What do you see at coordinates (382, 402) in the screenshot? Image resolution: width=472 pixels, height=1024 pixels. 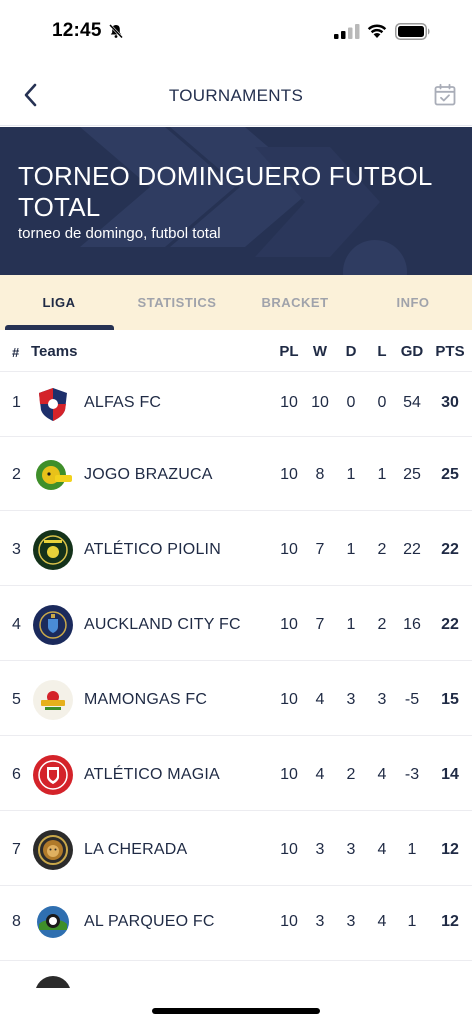 I see `losses-value: 0` at bounding box center [382, 402].